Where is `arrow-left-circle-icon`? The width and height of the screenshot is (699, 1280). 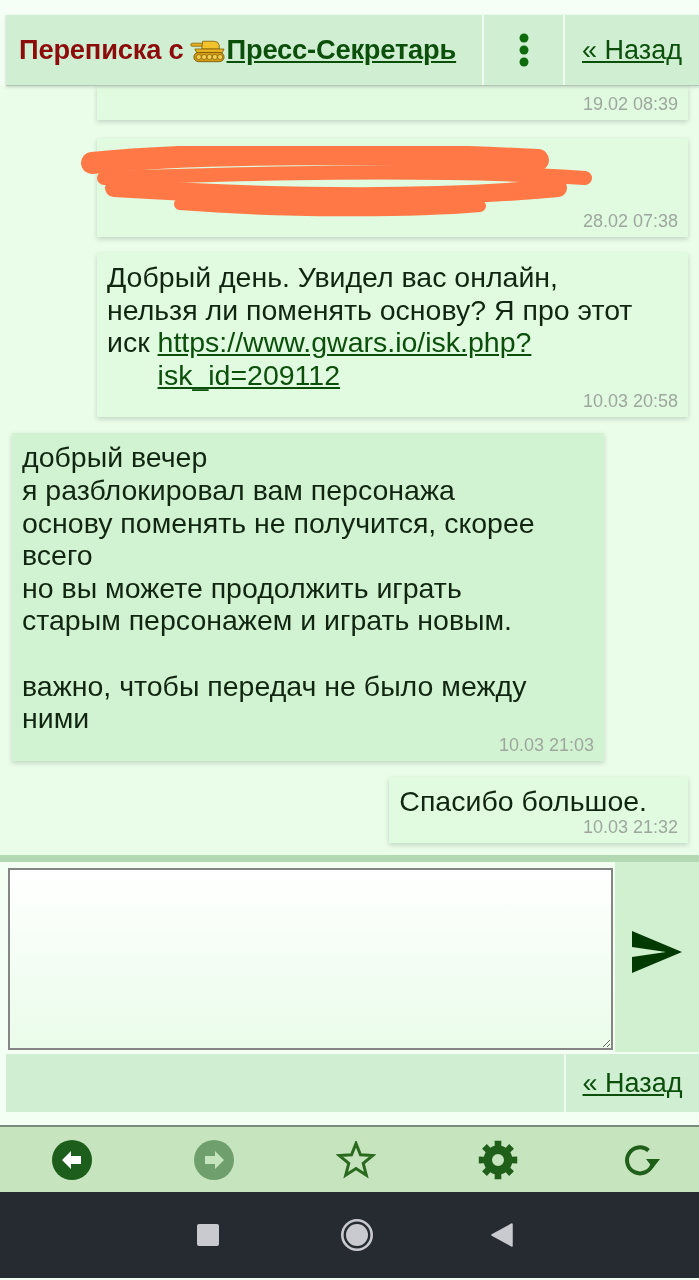 arrow-left-circle-icon is located at coordinates (72, 1159).